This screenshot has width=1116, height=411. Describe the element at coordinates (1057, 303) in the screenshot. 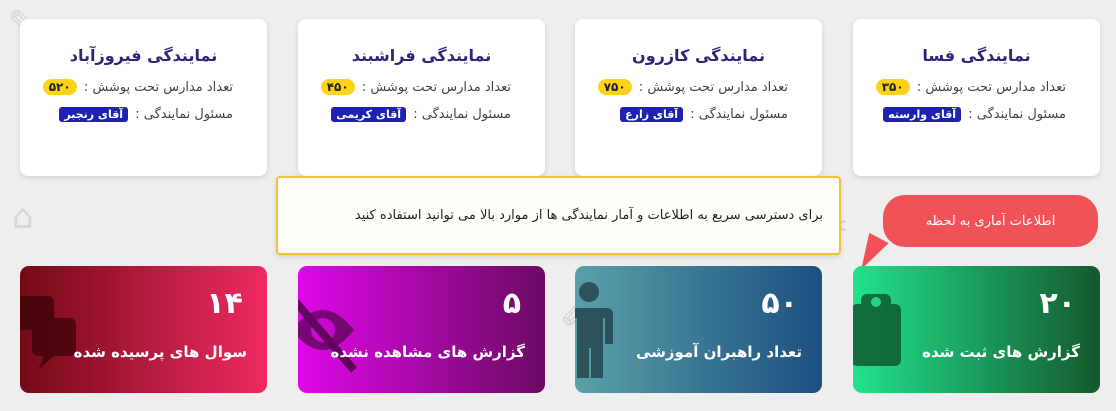

I see `stat-number: ۲۰` at that location.